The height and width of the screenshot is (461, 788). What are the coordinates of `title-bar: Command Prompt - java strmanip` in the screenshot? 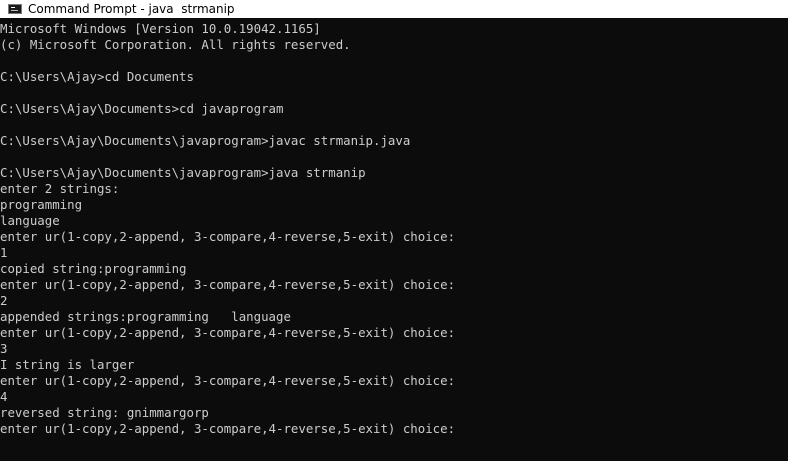 It's located at (394, 9).